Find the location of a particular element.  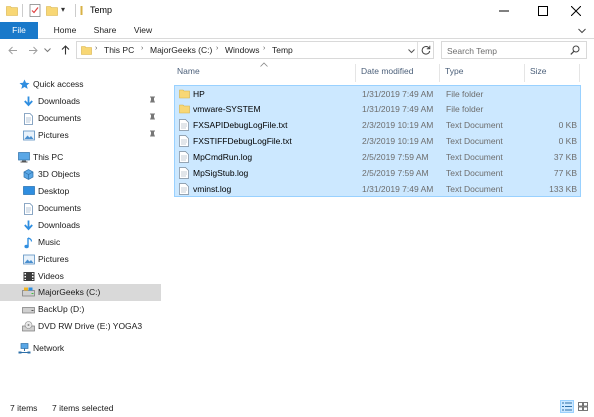

nav-label: Videos is located at coordinates (51, 276).